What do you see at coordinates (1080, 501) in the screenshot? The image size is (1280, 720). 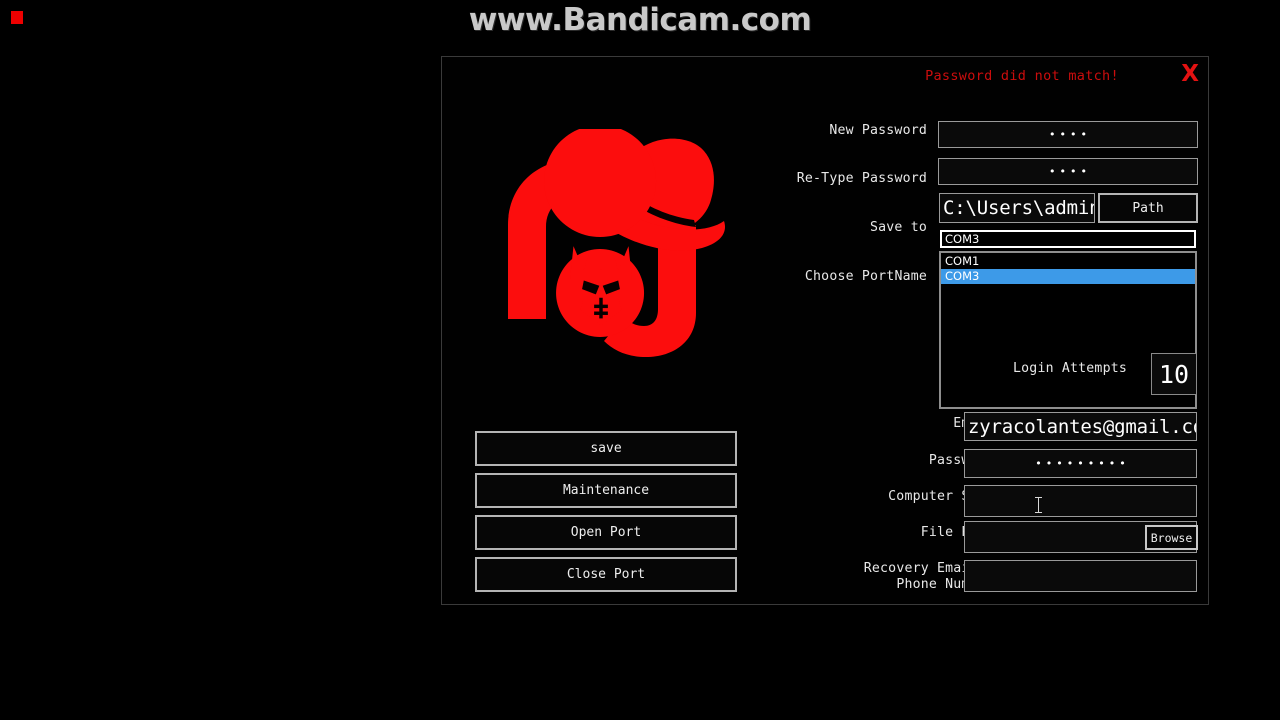 I see `computer-shop-field` at bounding box center [1080, 501].